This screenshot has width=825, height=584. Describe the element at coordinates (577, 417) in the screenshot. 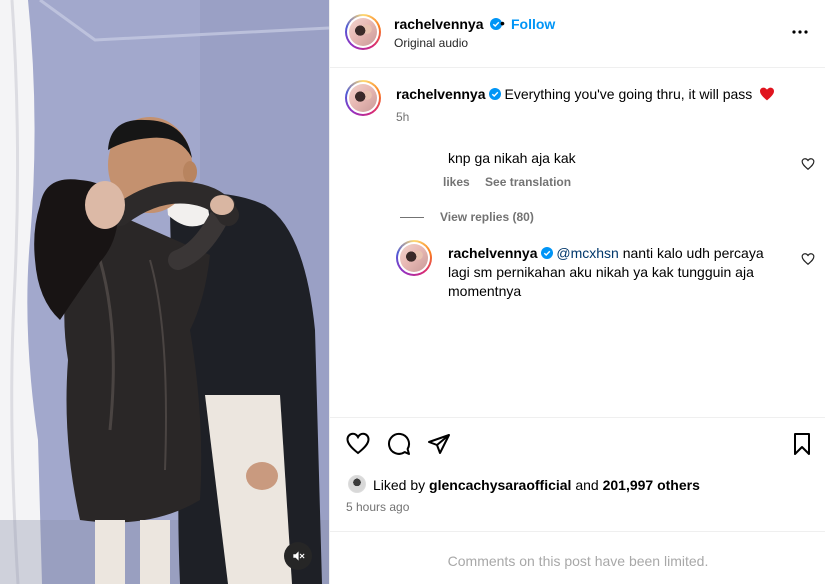

I see `actions-divider` at that location.